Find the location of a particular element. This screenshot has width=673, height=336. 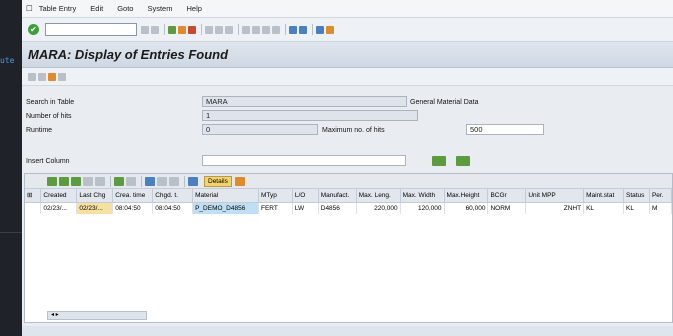

sort-descending-icon is located at coordinates (76, 181).